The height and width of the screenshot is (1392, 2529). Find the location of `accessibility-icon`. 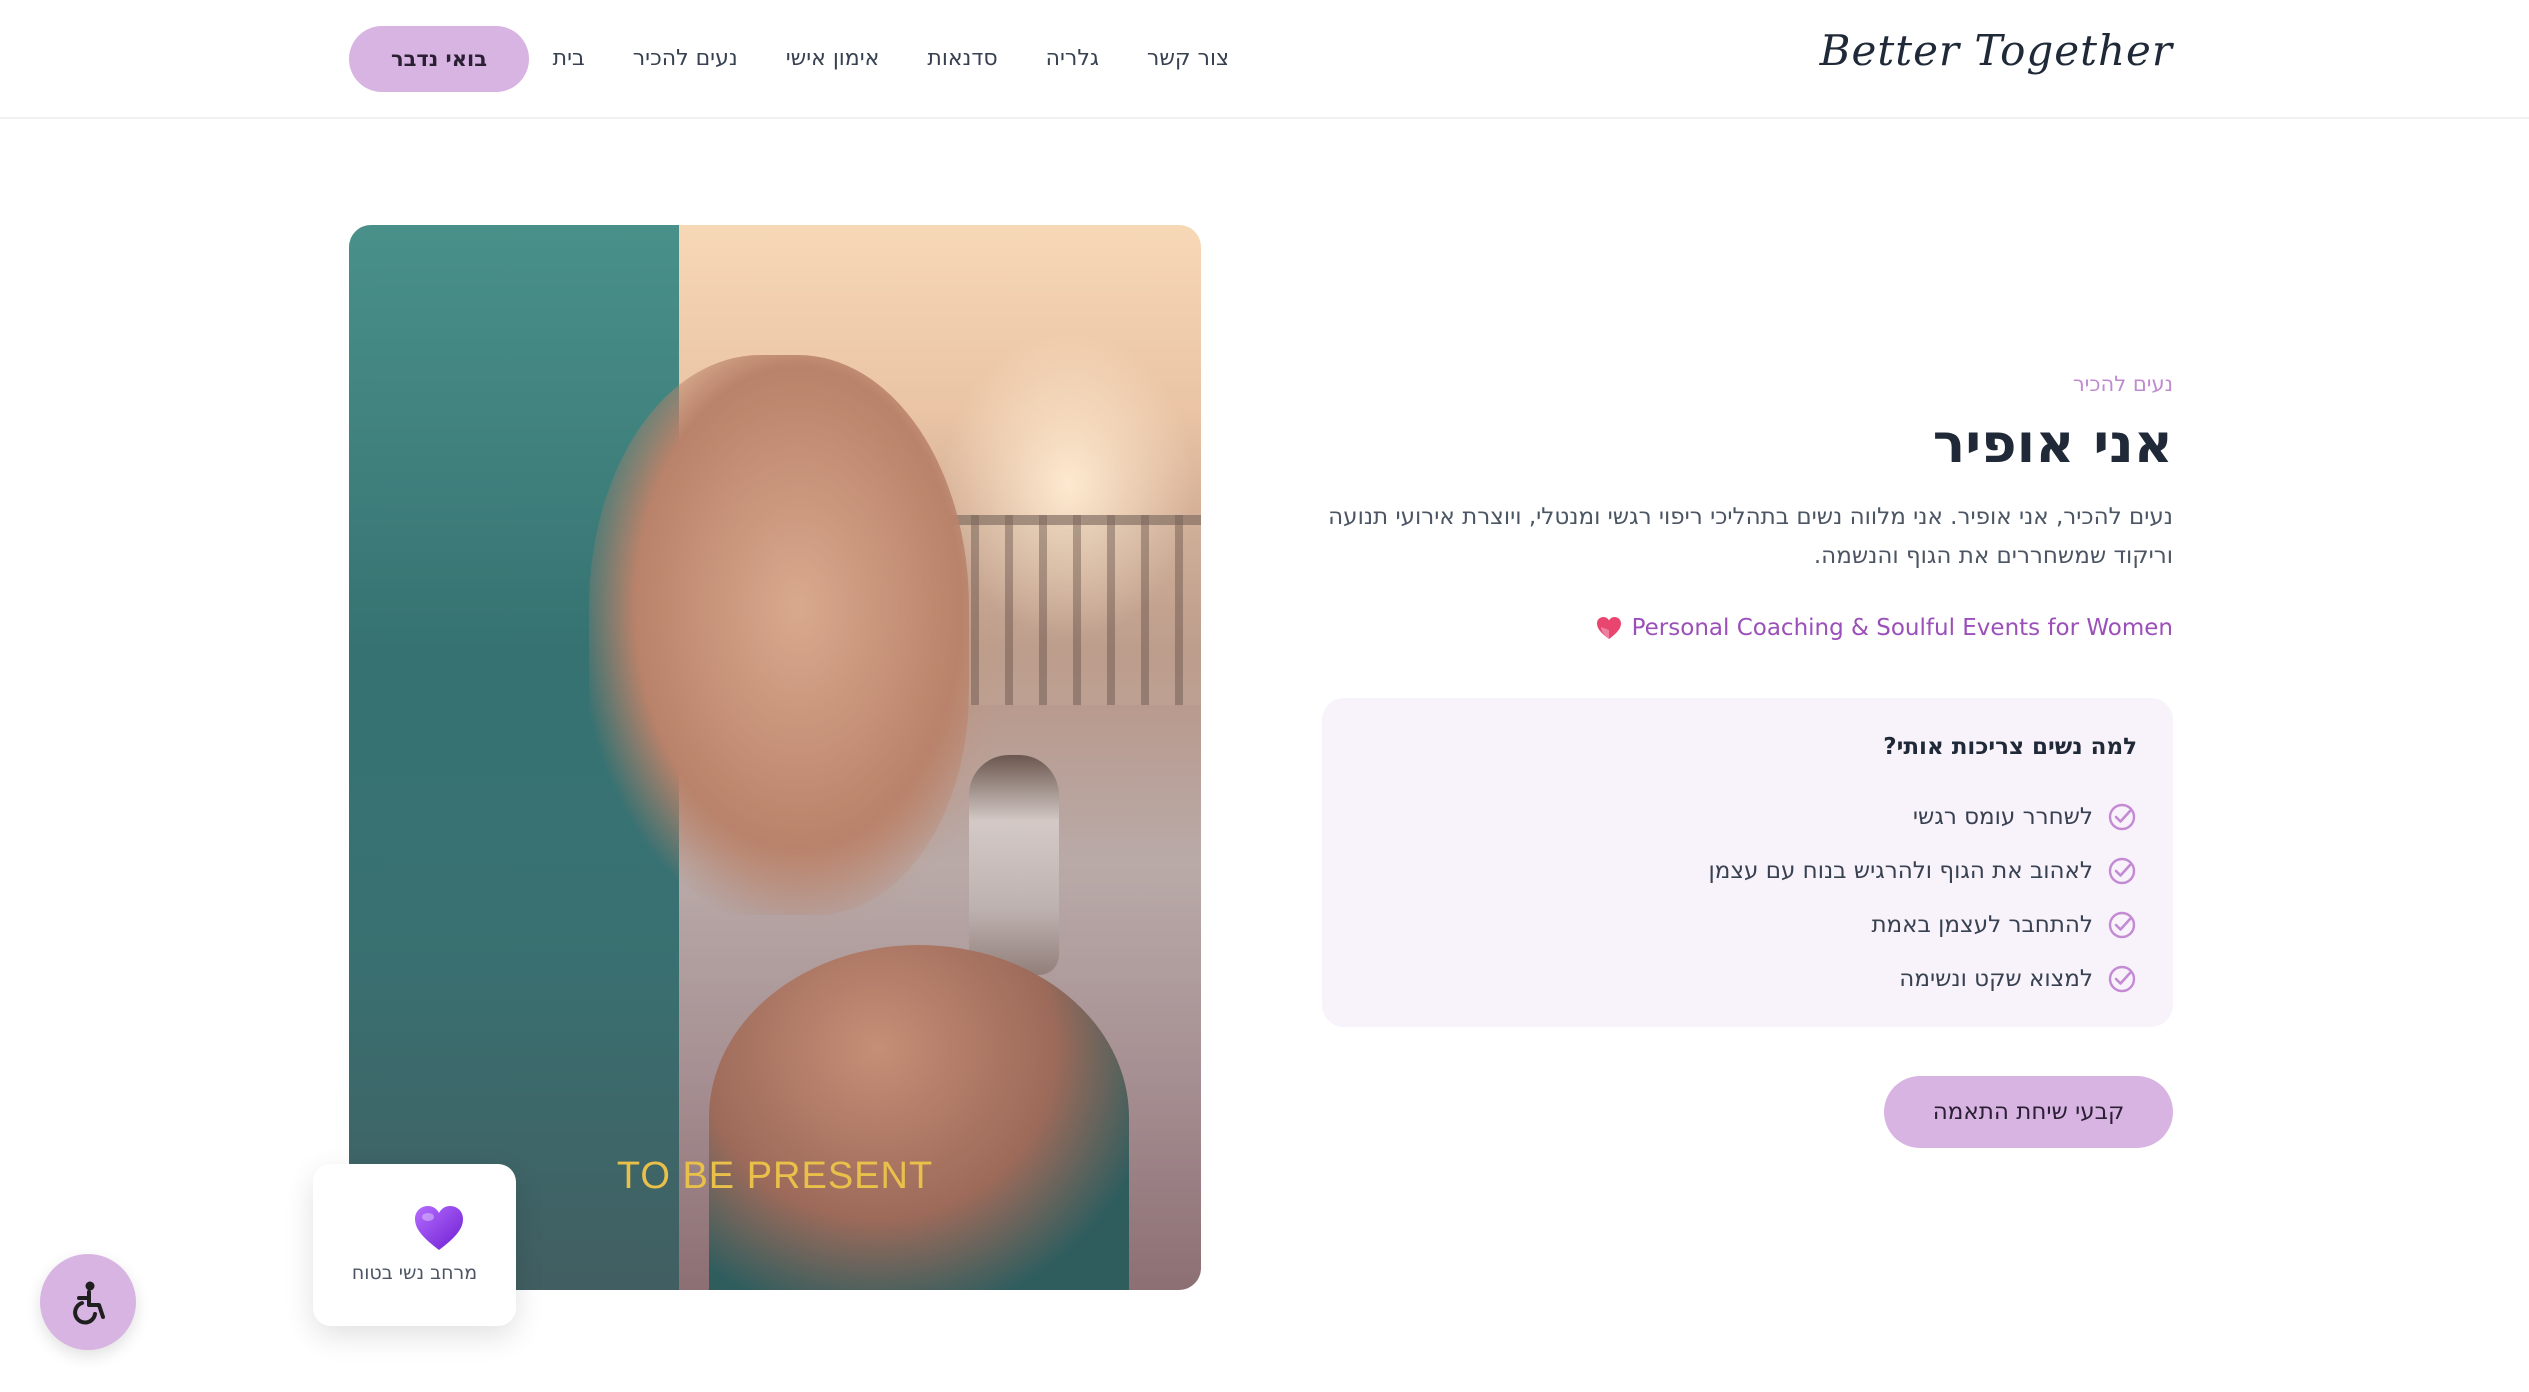

accessibility-icon is located at coordinates (89, 1303).